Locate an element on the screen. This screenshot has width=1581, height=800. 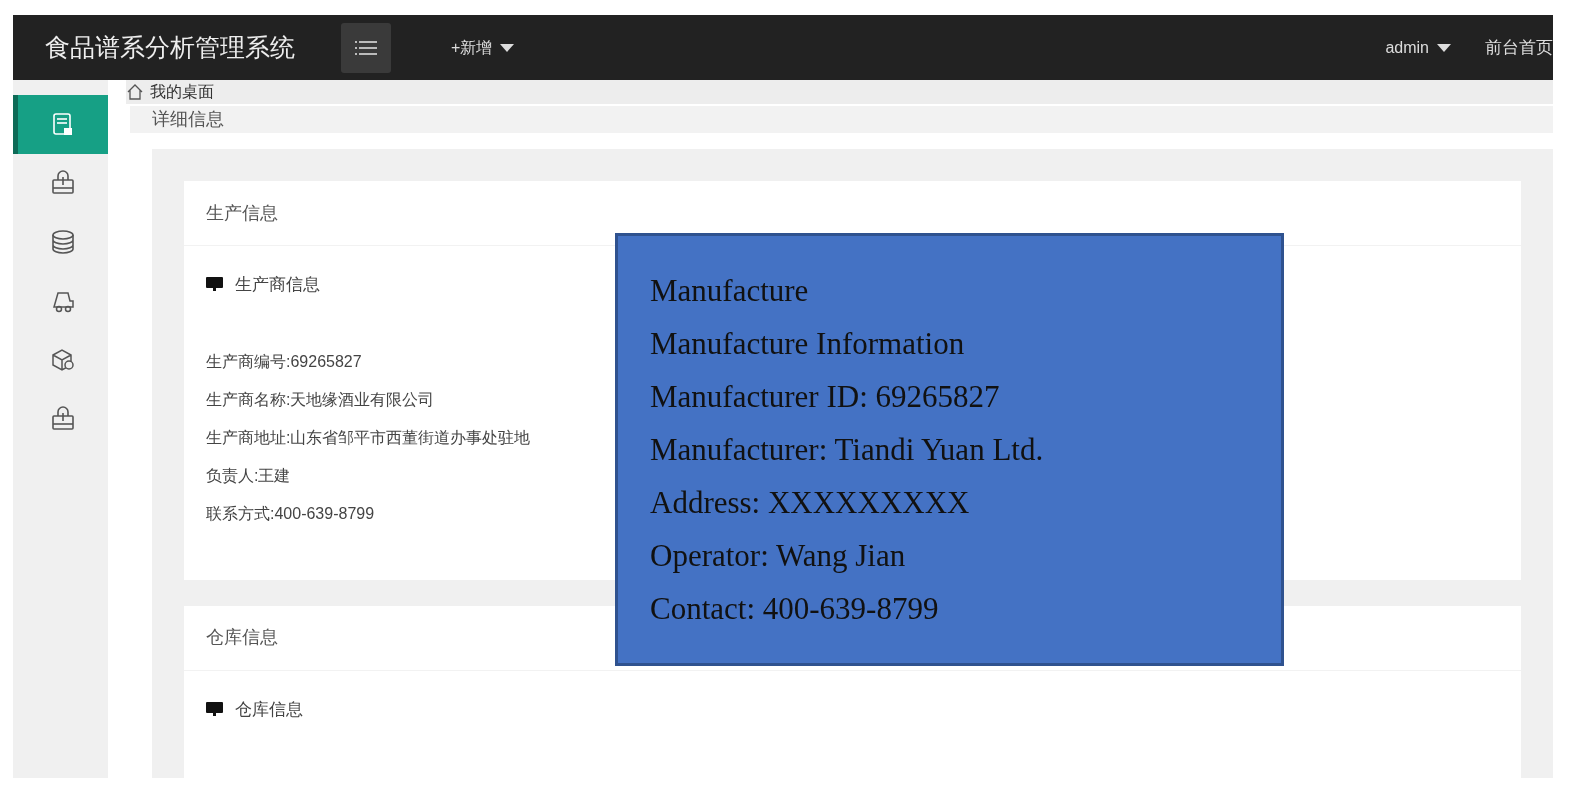
menu-icon is located at coordinates (366, 47).